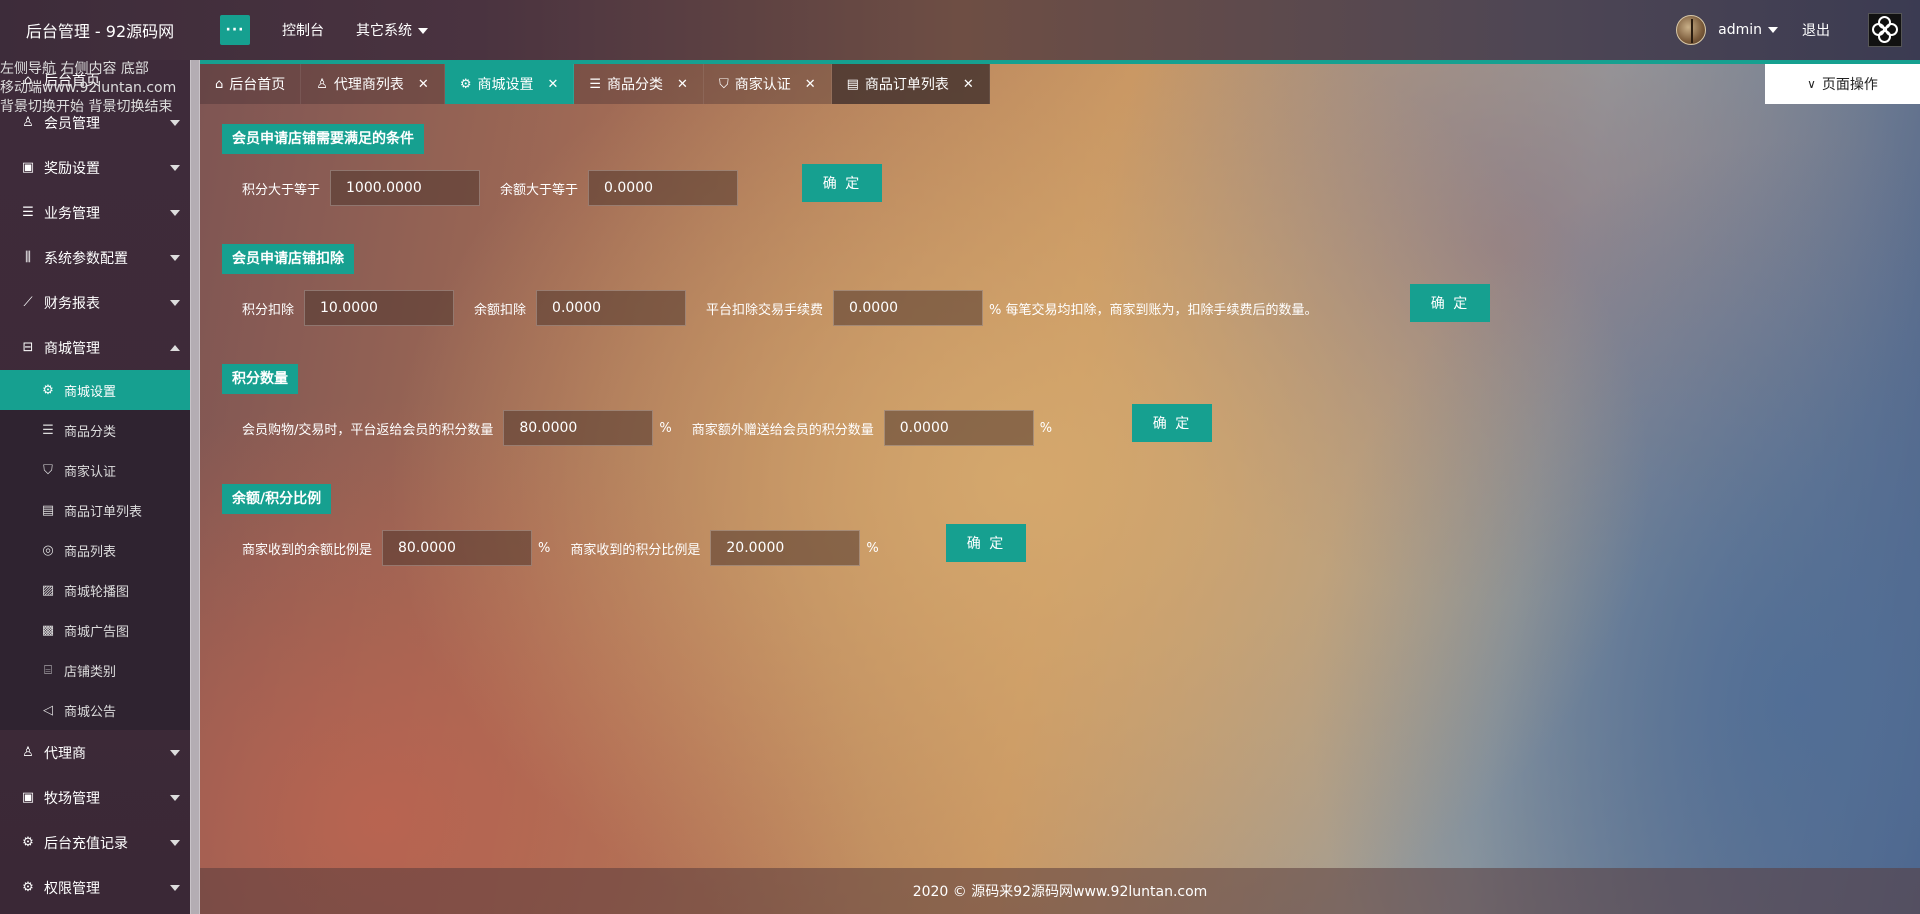 This screenshot has width=1920, height=914. What do you see at coordinates (90, 672) in the screenshot?
I see `sidebar-item-label: 店铺类别` at bounding box center [90, 672].